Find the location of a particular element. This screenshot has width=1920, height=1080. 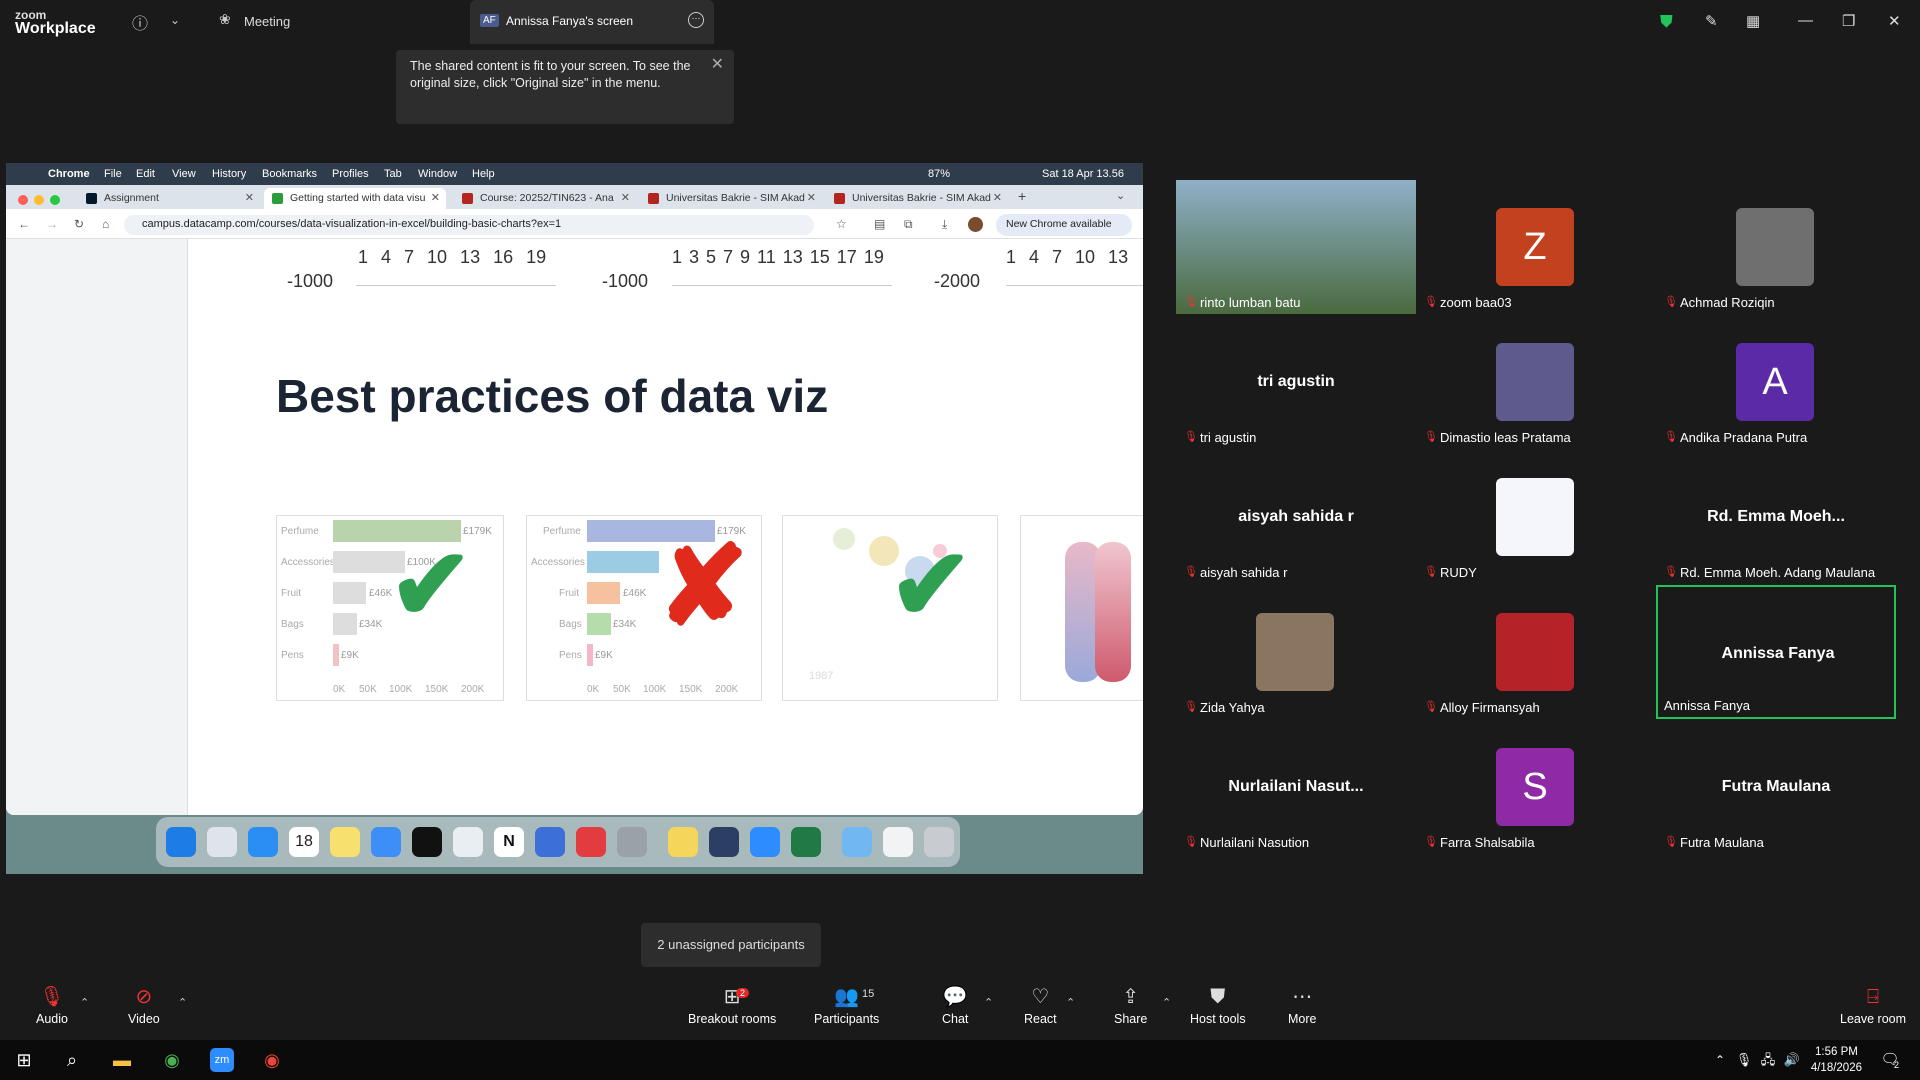

extension-icon: ▤ is located at coordinates (879, 224).